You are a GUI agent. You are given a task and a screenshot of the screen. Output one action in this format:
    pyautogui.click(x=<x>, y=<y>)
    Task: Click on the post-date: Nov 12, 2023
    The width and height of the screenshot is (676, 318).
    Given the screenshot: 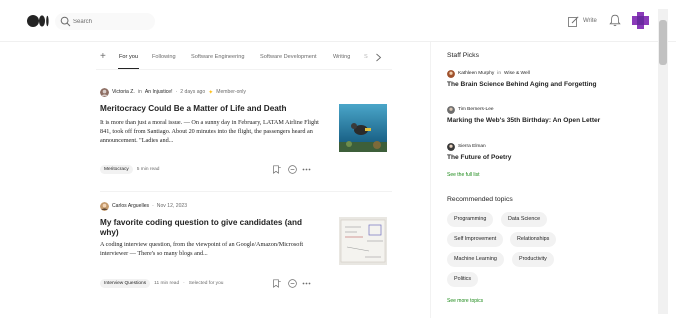 What is the action you would take?
    pyautogui.click(x=172, y=206)
    